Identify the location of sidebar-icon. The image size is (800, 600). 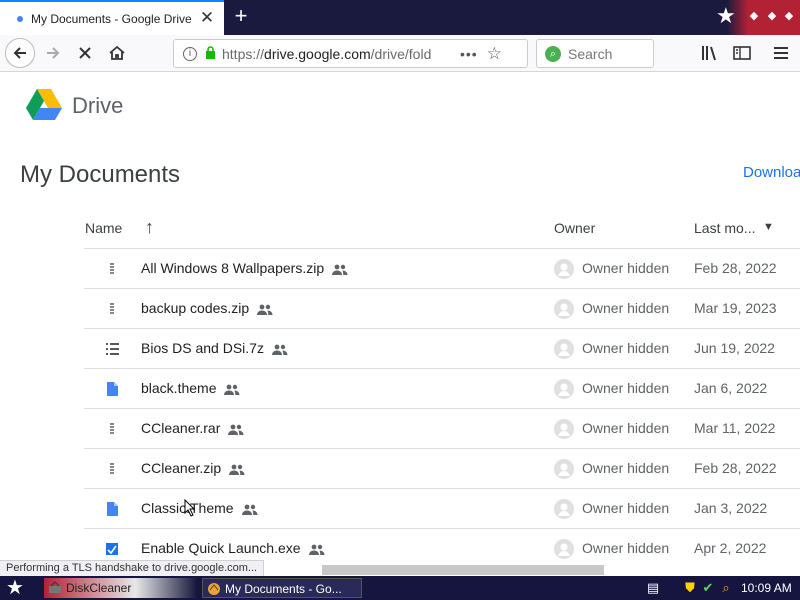
(742, 53).